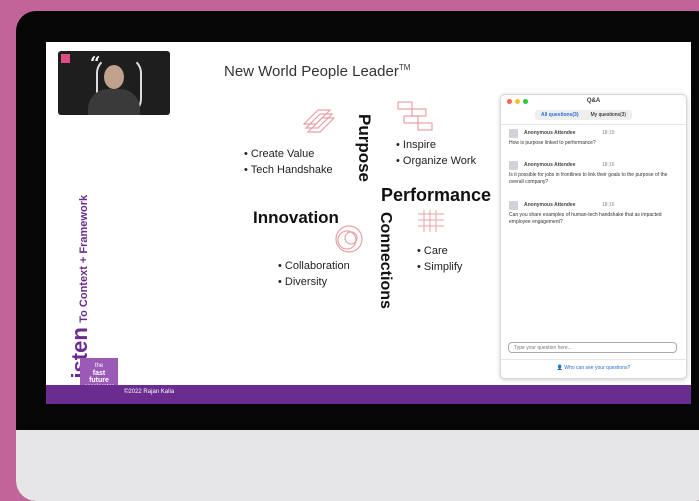  What do you see at coordinates (436, 195) in the screenshot?
I see `word-performance: Performance` at bounding box center [436, 195].